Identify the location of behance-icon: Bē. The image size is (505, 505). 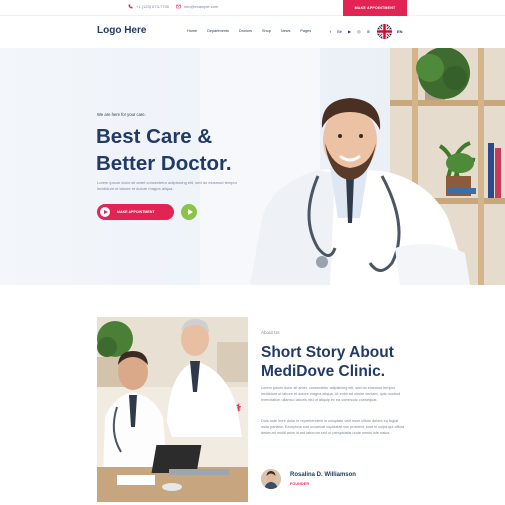
(339, 31).